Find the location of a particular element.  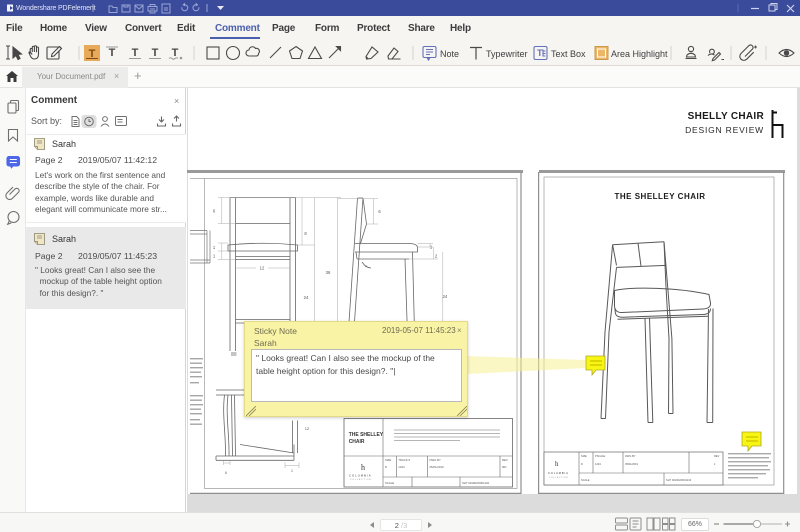

svg-text: THE SHELLEY CHAIR is located at coordinates (659, 196).